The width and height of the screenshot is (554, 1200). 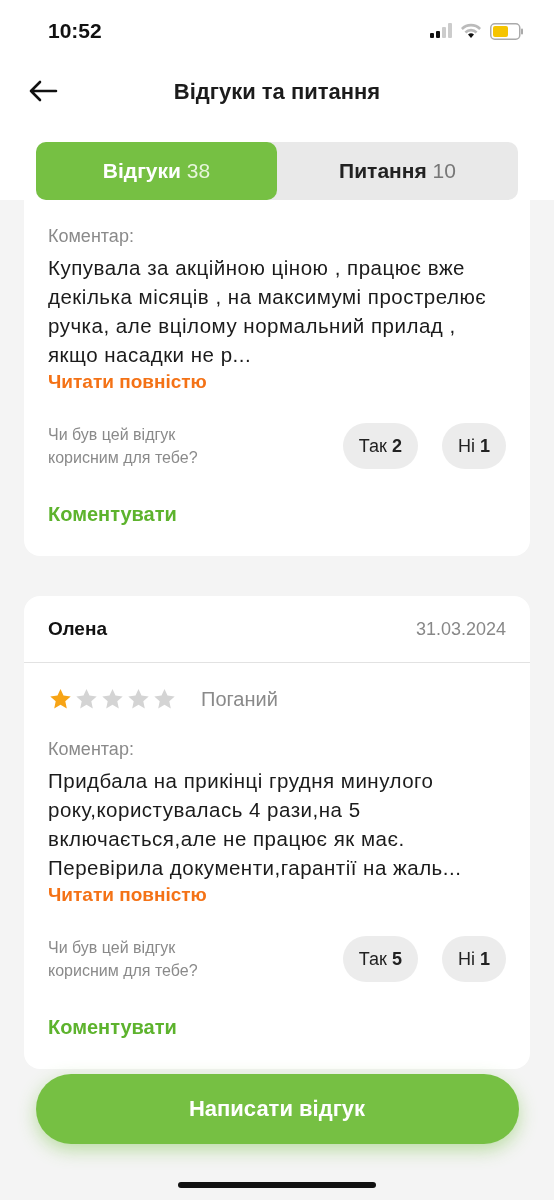 What do you see at coordinates (460, 629) in the screenshot?
I see `review-date: 31.03.2024` at bounding box center [460, 629].